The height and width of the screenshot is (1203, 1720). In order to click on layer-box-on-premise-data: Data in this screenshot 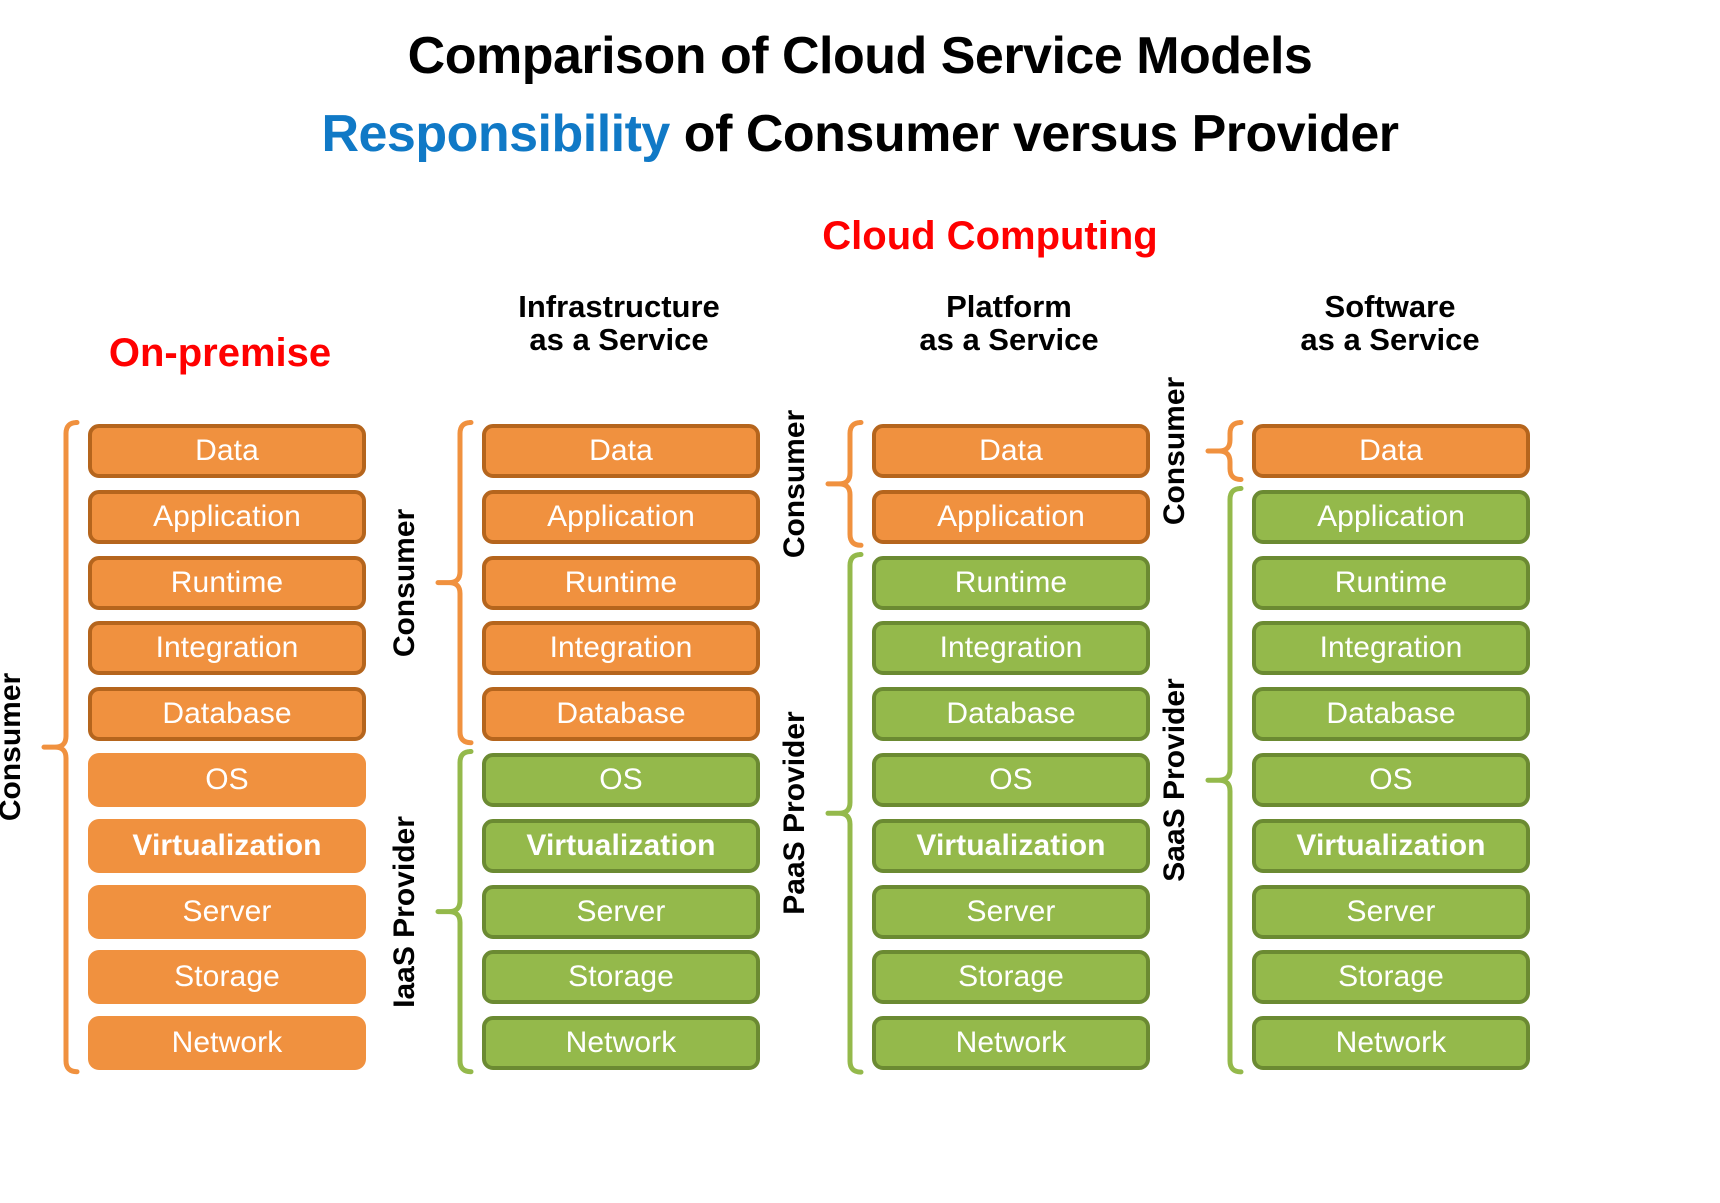, I will do `click(227, 451)`.